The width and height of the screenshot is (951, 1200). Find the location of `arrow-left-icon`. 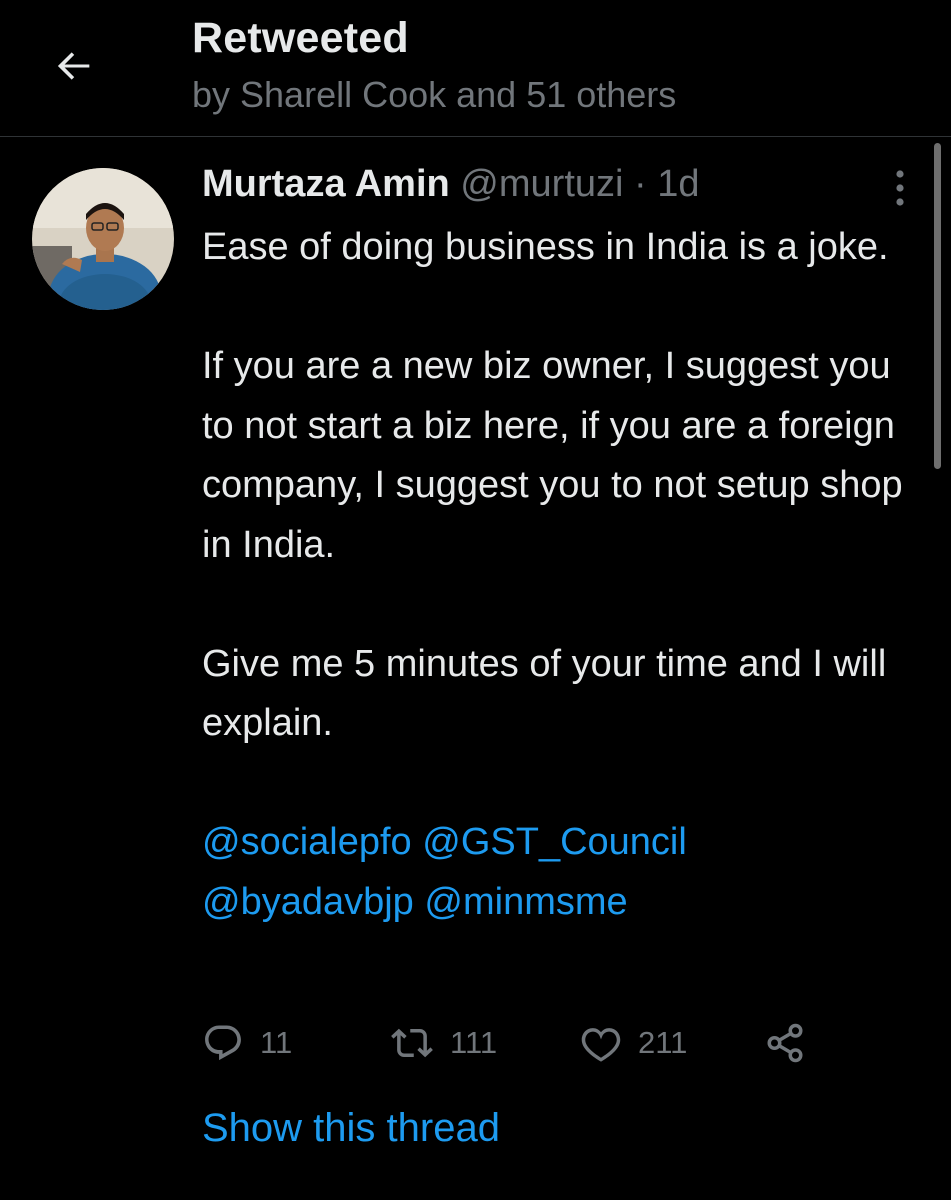

arrow-left-icon is located at coordinates (73, 66).